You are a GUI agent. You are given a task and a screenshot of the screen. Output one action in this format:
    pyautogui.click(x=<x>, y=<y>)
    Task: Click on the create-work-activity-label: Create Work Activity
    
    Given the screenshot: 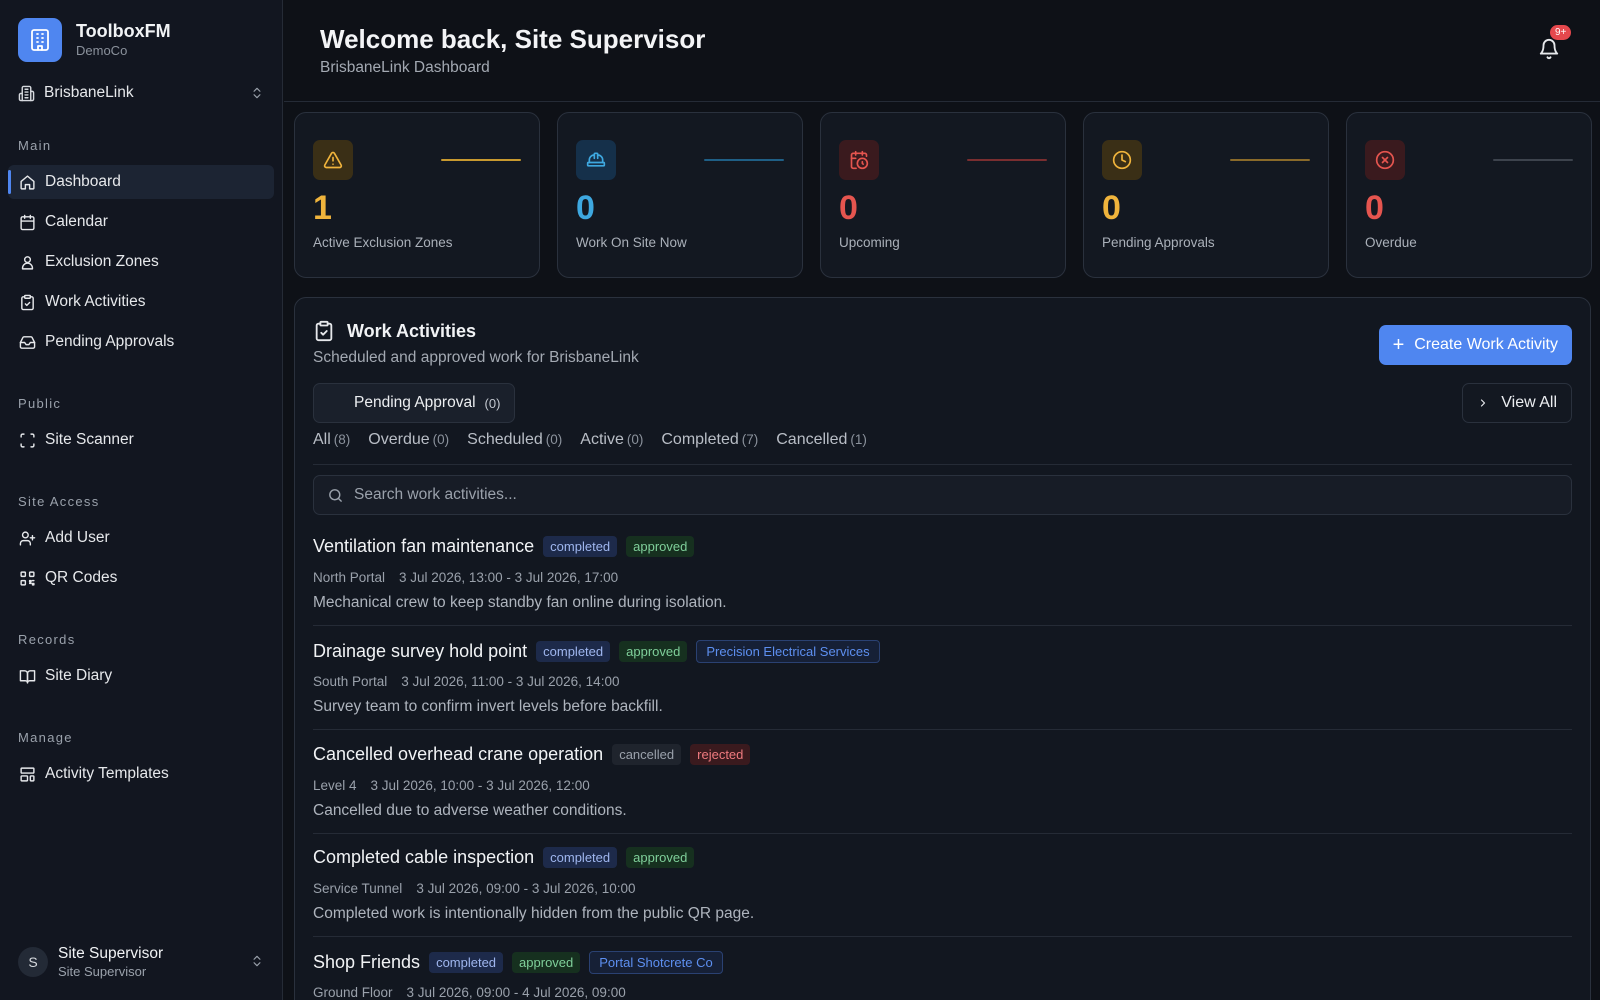 What is the action you would take?
    pyautogui.click(x=1486, y=344)
    